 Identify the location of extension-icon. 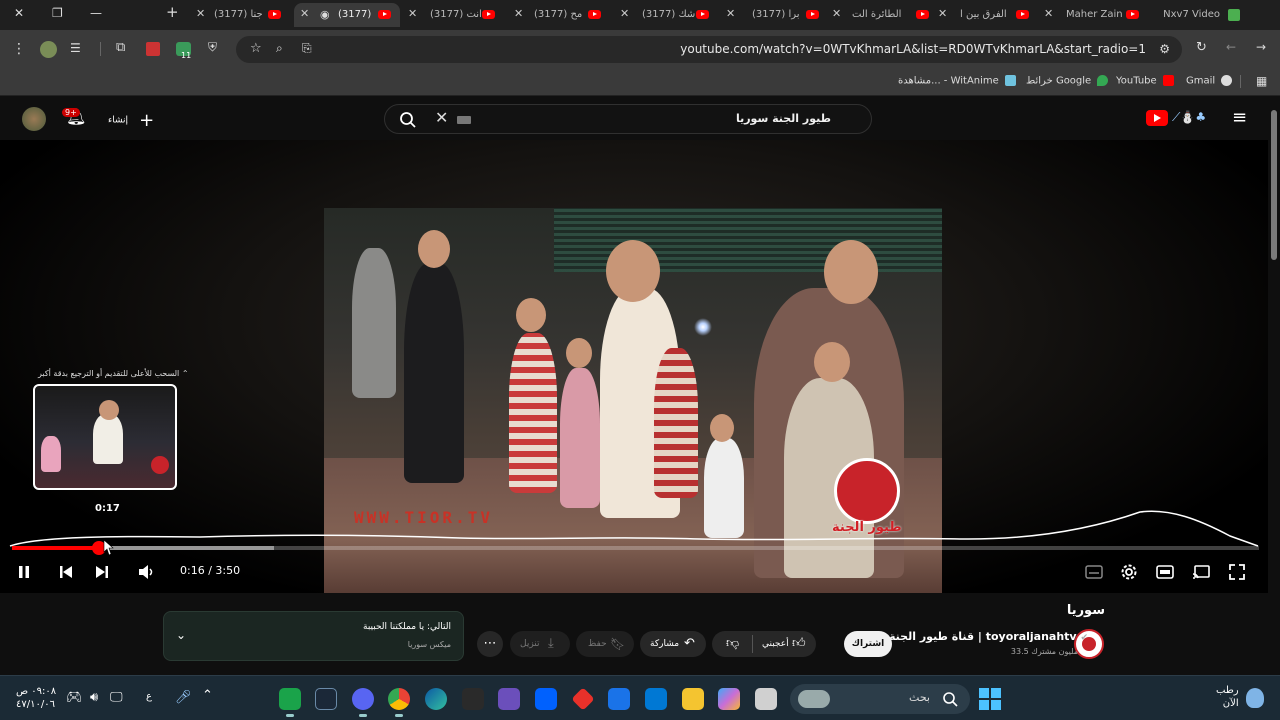
(153, 49).